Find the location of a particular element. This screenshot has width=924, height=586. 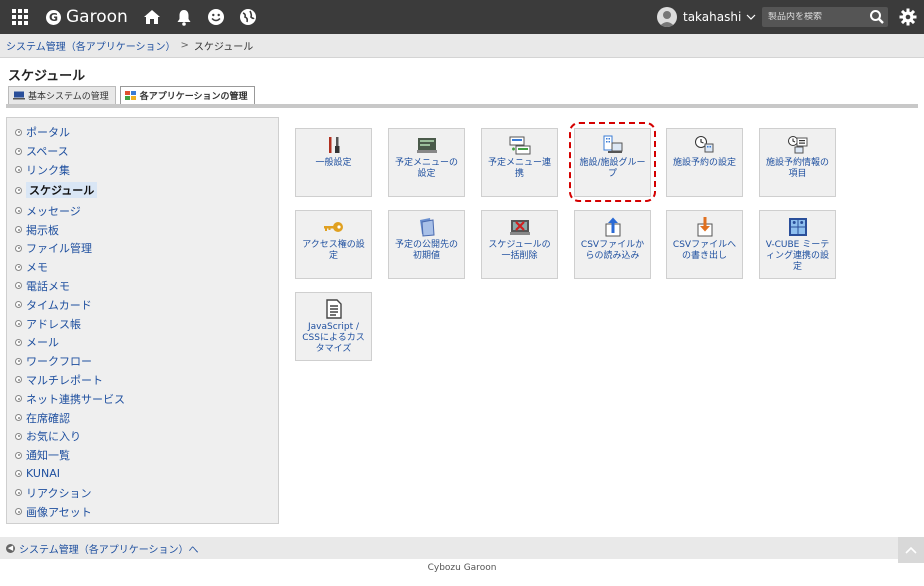

sidebar-item-label: 電話メモ is located at coordinates (48, 286).